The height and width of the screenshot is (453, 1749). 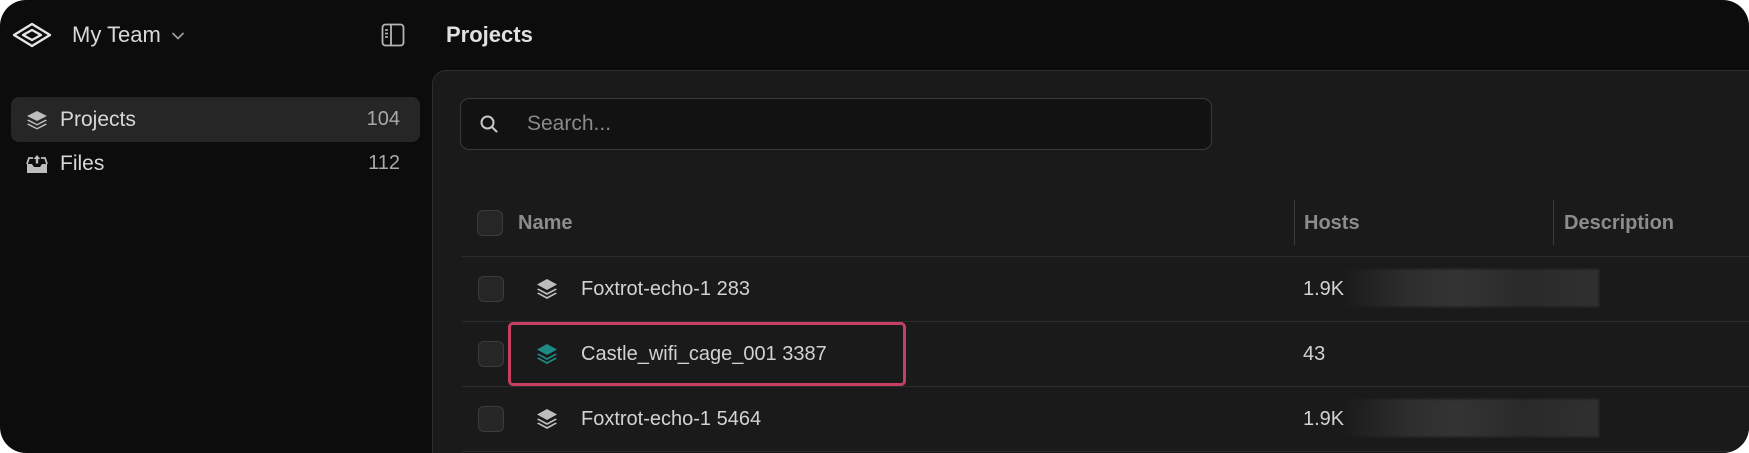 I want to click on sidebar-item-label: Projects, so click(x=98, y=119).